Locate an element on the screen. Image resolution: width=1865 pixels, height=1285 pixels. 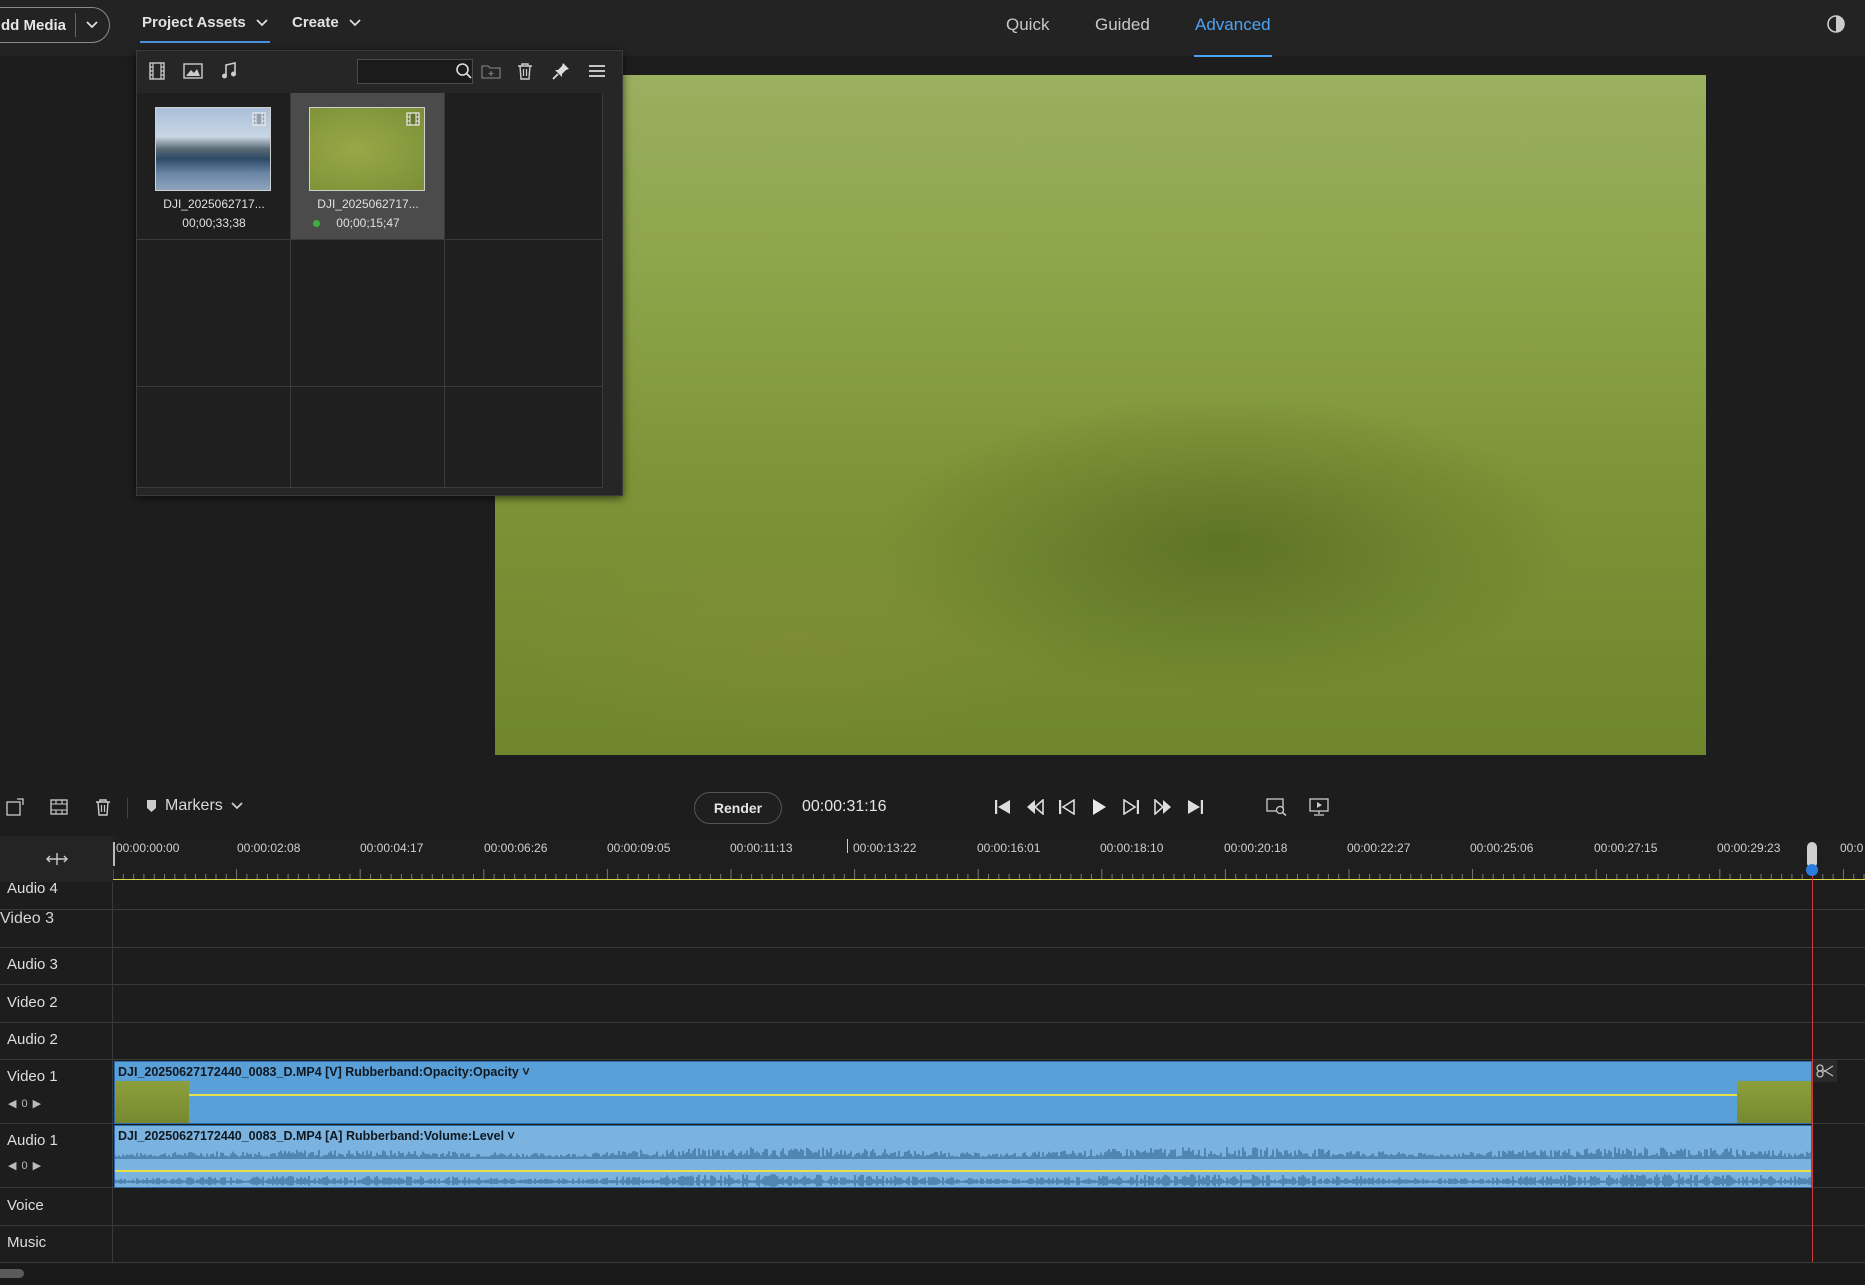
search-icon is located at coordinates (464, 71).